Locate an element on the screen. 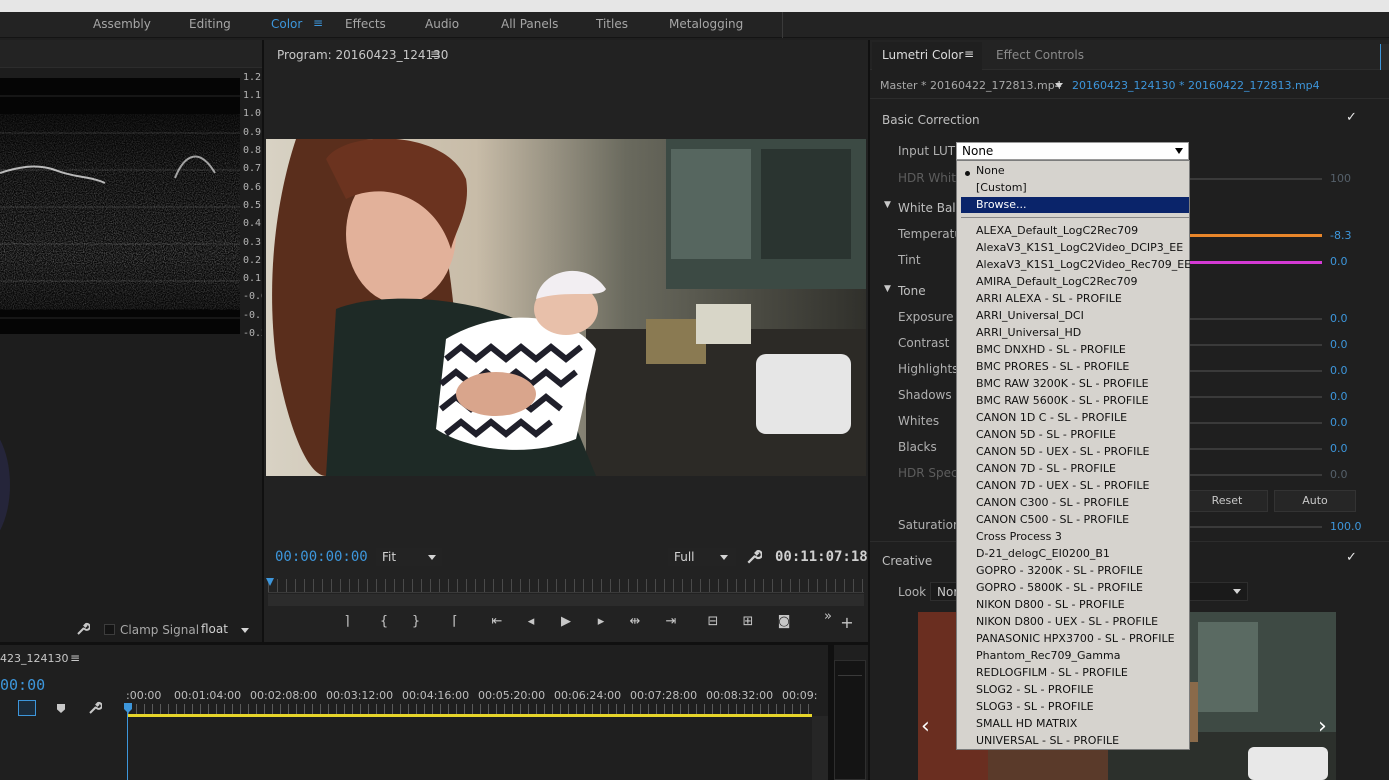  lut-option-custom: [Custom] is located at coordinates (1001, 187).